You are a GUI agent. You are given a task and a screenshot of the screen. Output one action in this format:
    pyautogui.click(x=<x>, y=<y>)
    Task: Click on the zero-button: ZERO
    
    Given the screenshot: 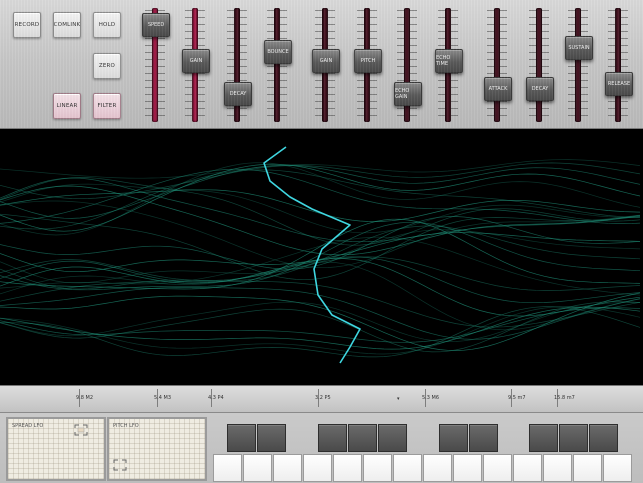 What is the action you would take?
    pyautogui.click(x=107, y=66)
    